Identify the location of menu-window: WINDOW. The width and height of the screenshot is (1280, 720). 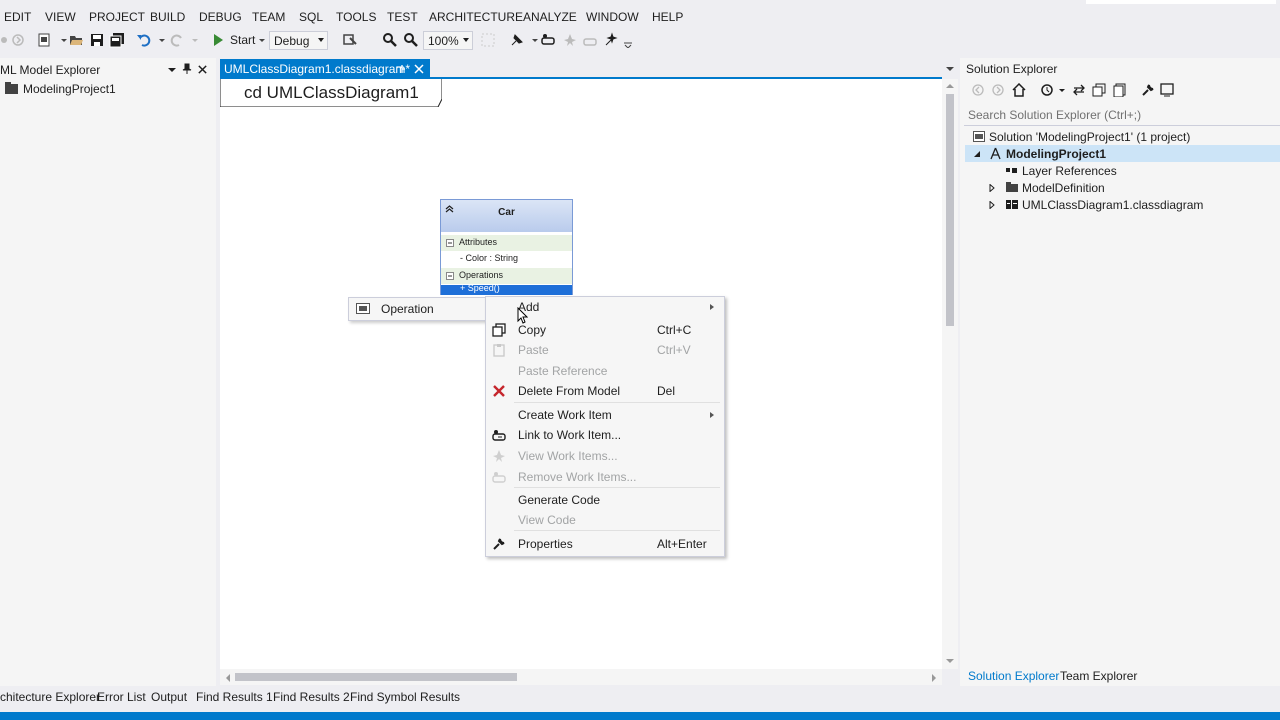
(612, 17).